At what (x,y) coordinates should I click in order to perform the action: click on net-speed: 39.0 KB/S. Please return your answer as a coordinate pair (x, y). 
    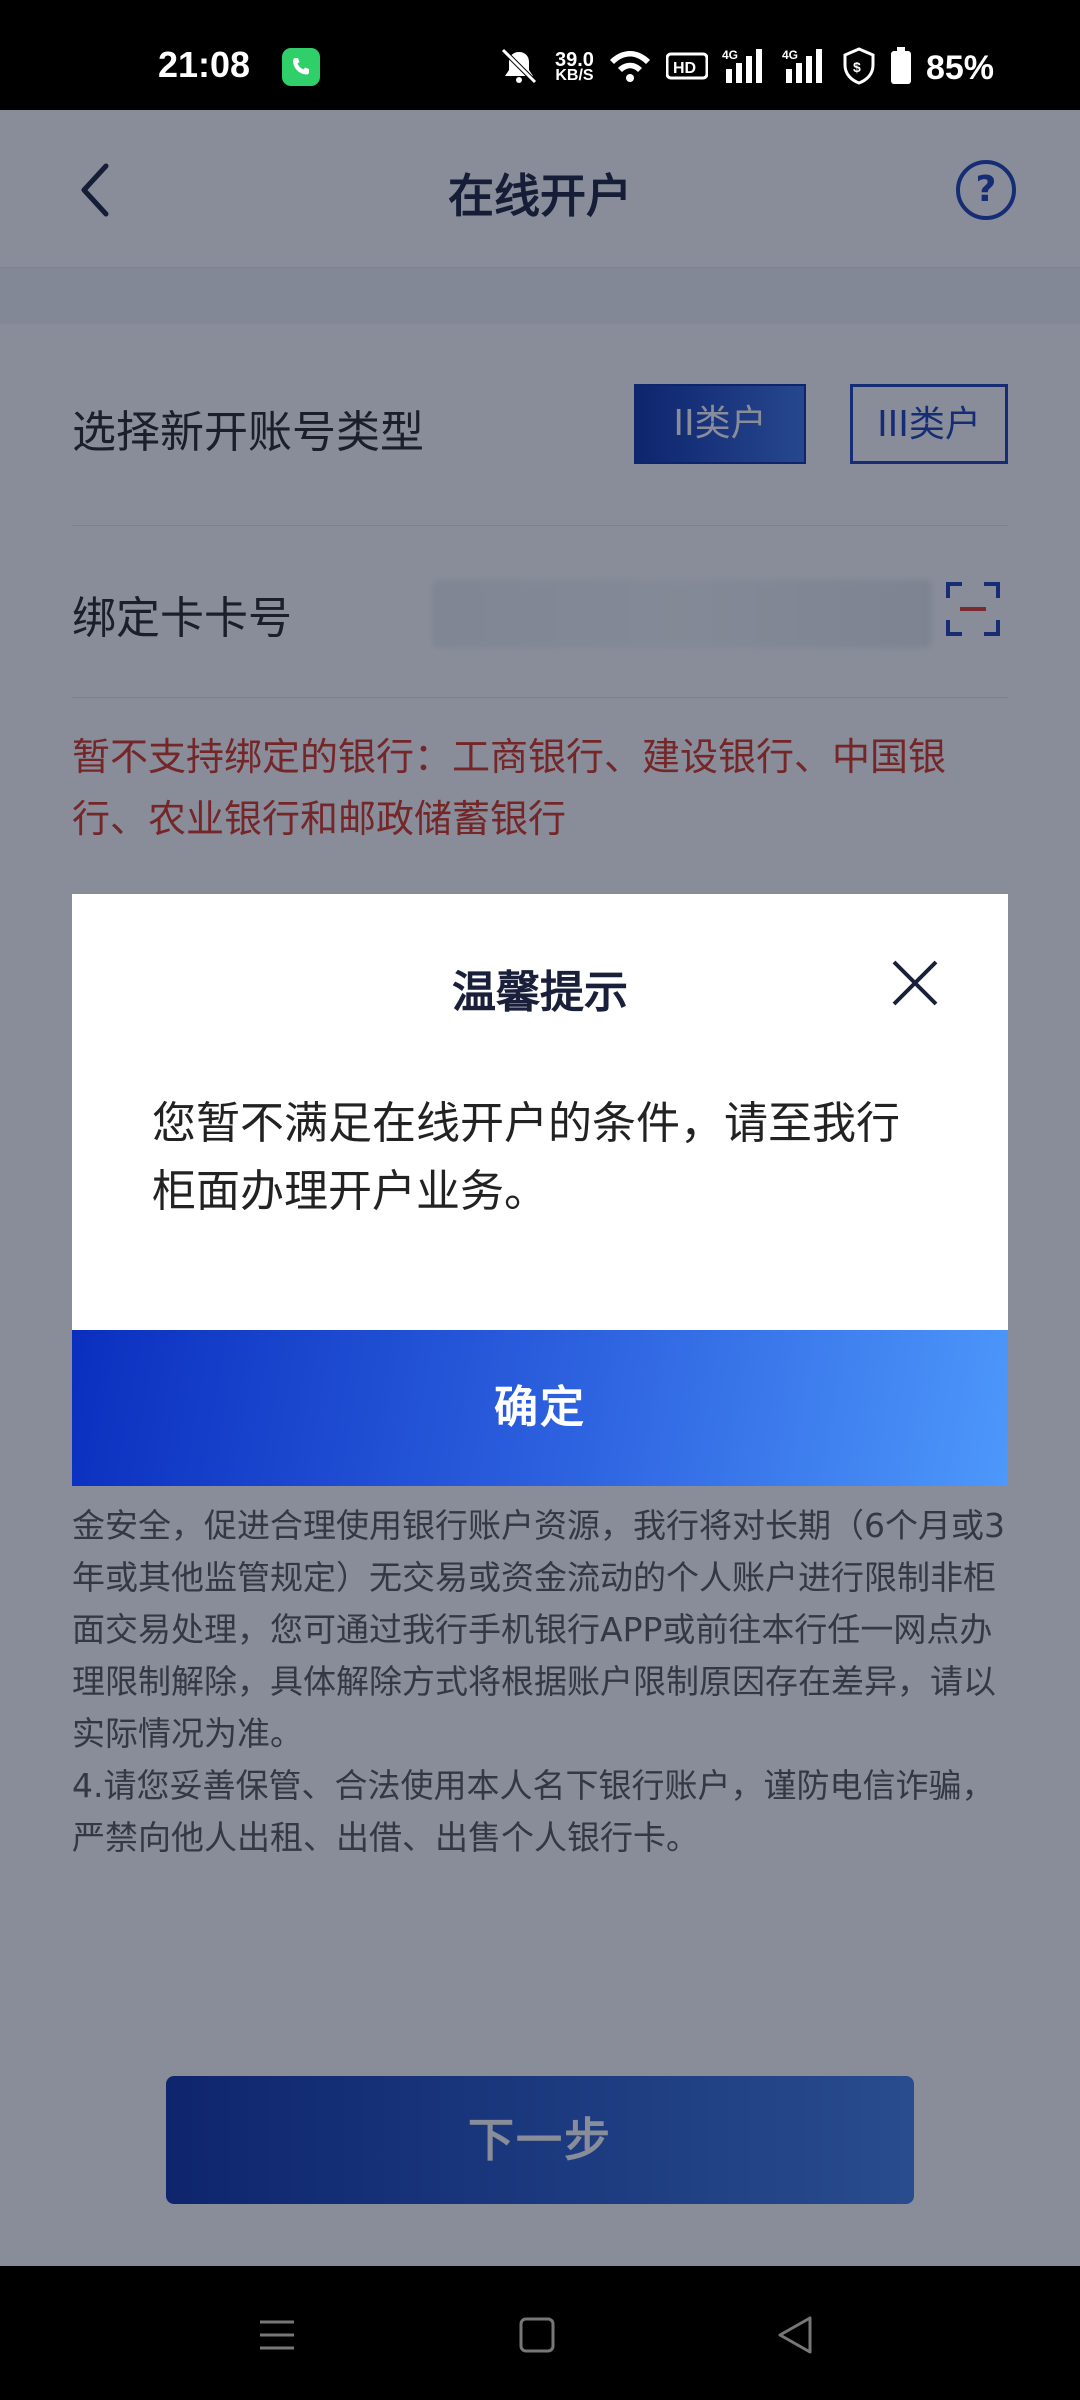
    Looking at the image, I should click on (574, 66).